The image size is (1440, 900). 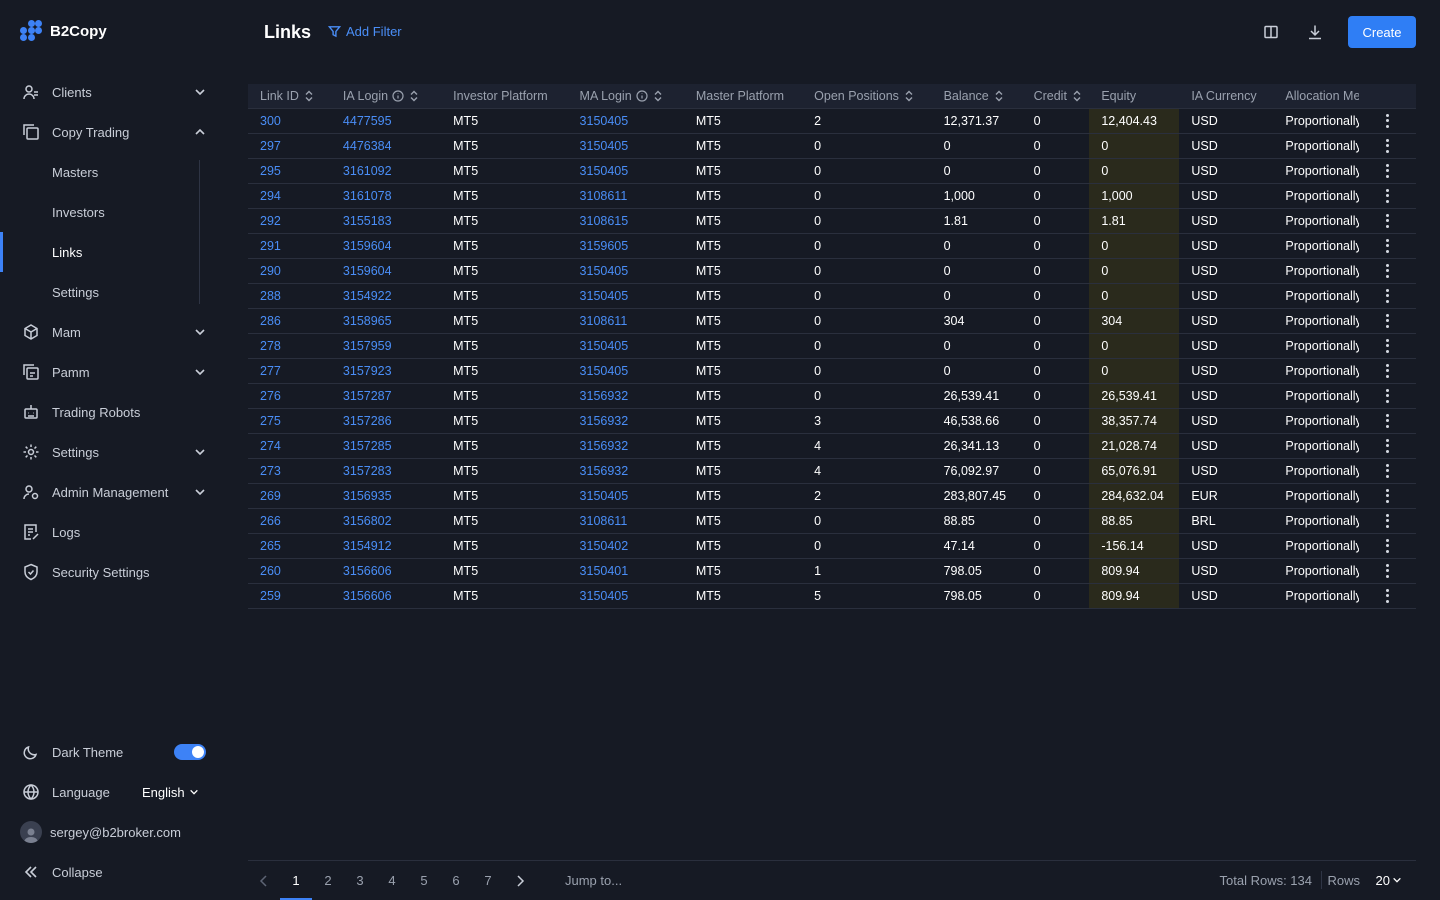 I want to click on cell-ma-login: 3159605, so click(x=625, y=246).